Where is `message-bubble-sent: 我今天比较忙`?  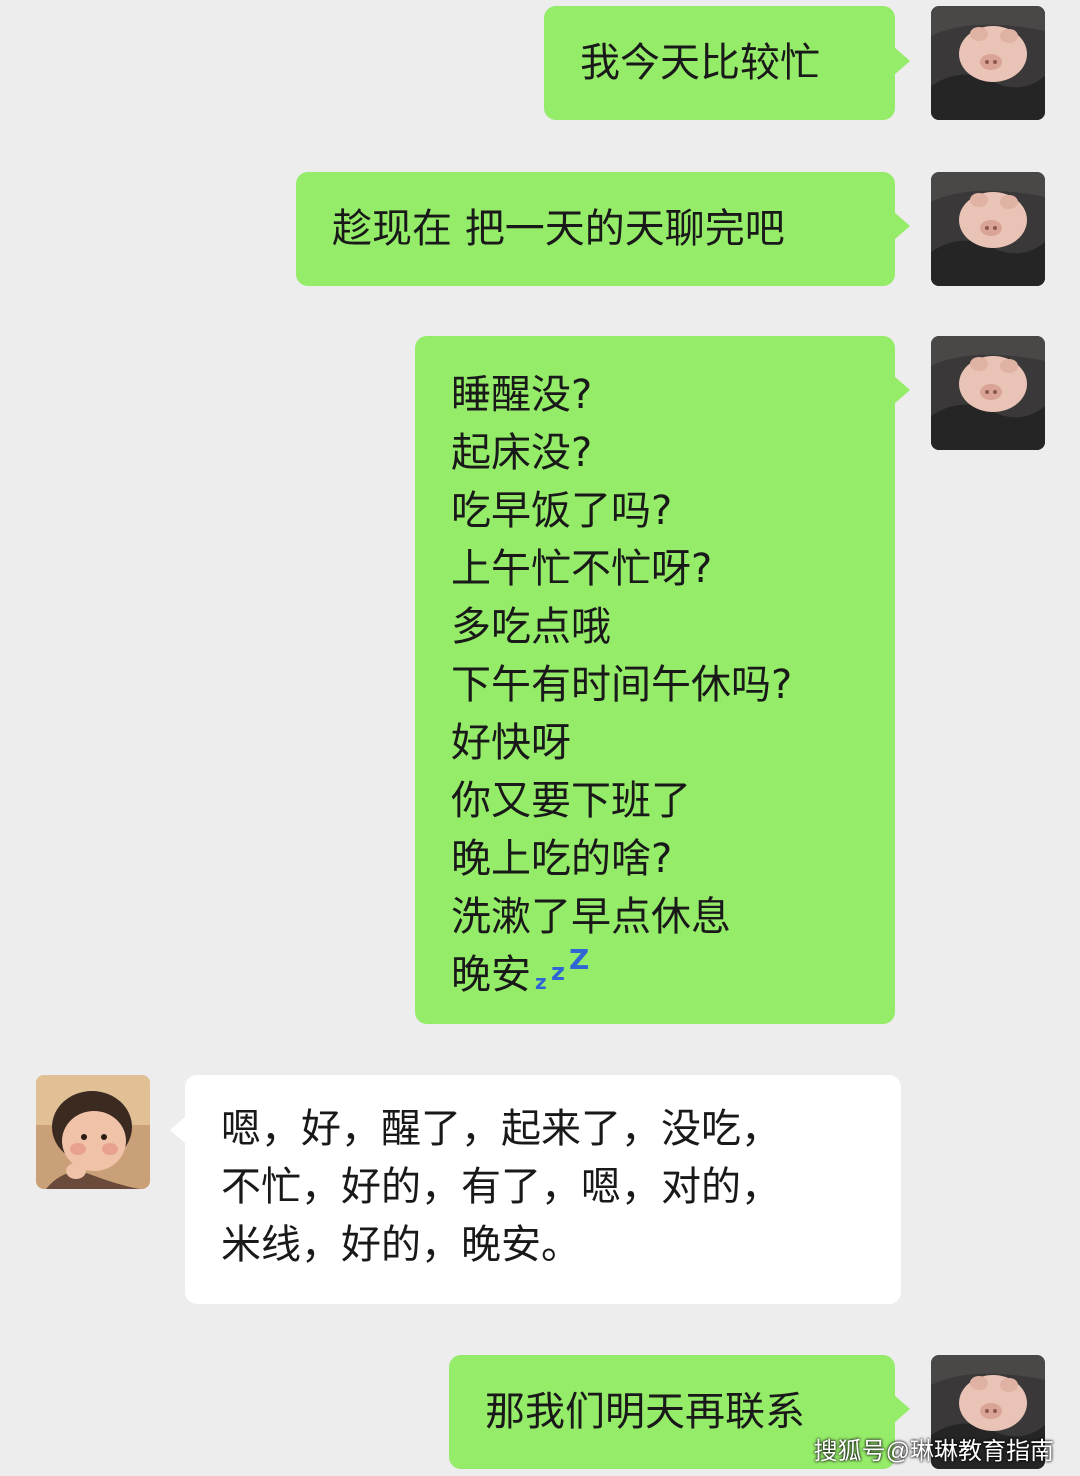
message-bubble-sent: 我今天比较忙 is located at coordinates (719, 63).